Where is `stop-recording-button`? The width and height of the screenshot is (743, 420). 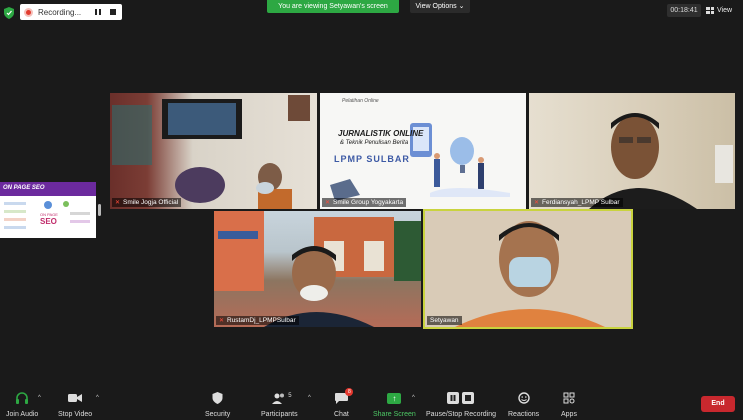
stop-recording-button is located at coordinates (113, 12).